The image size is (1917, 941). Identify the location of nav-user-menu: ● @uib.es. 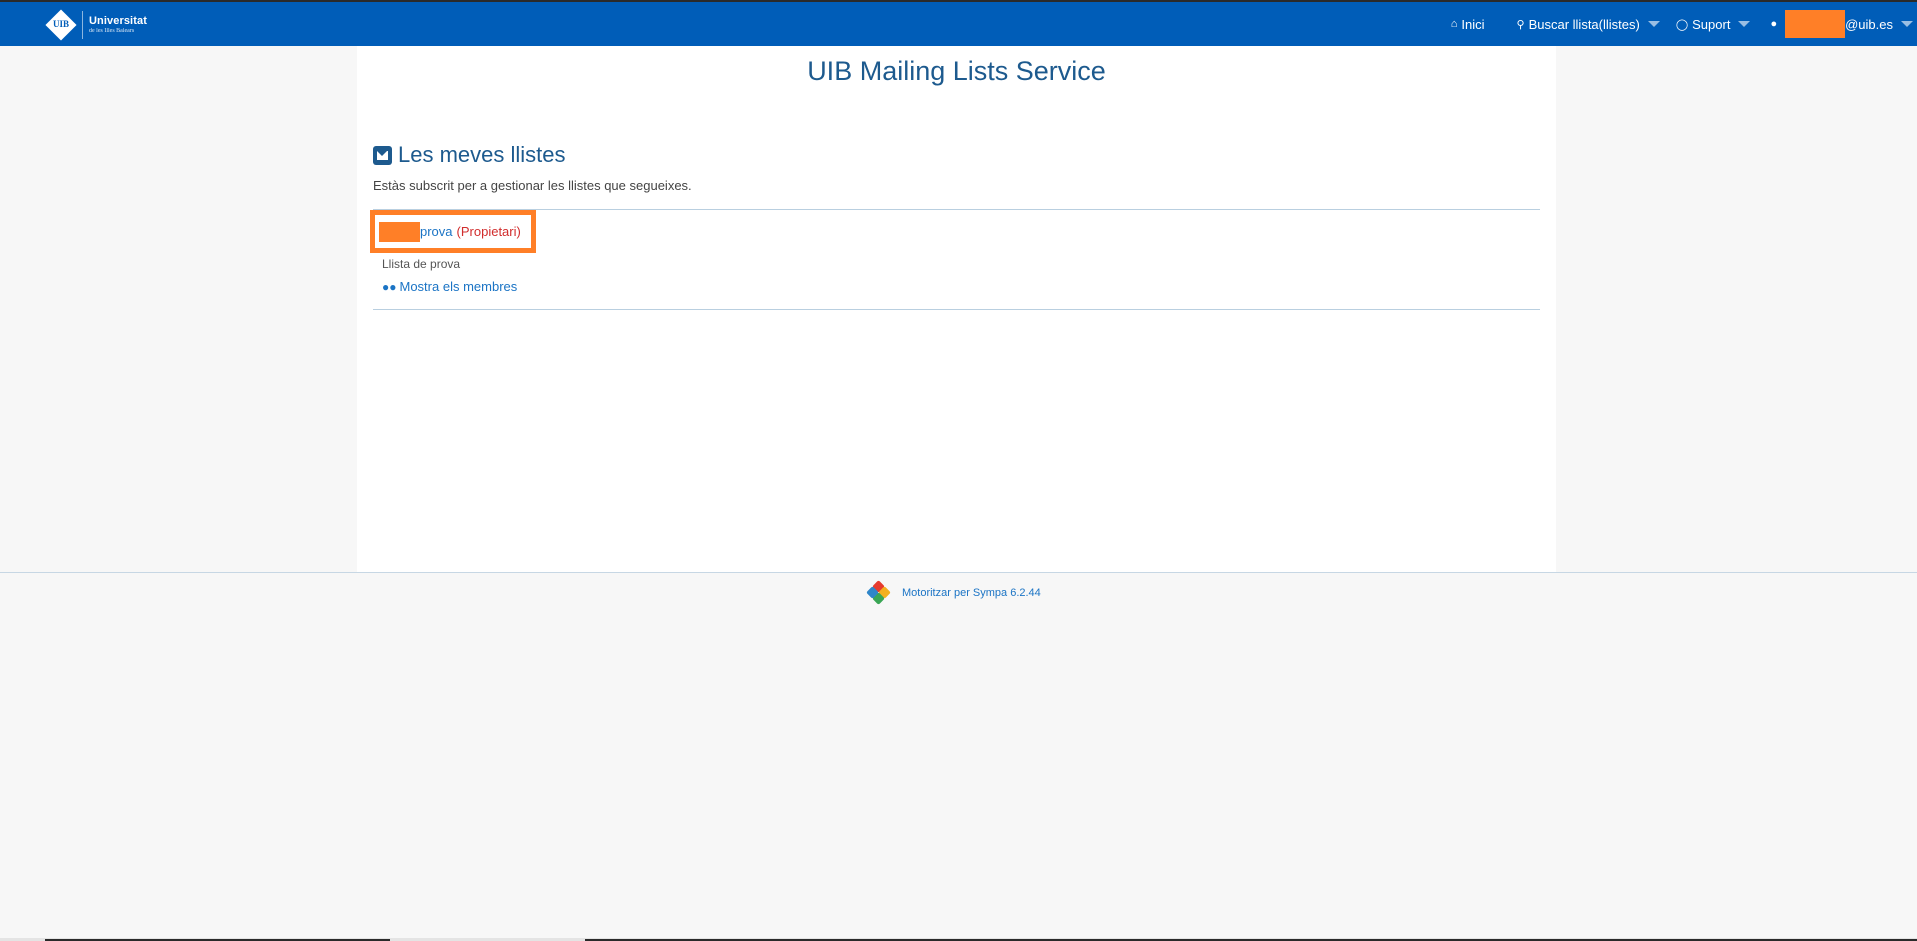
(1841, 24).